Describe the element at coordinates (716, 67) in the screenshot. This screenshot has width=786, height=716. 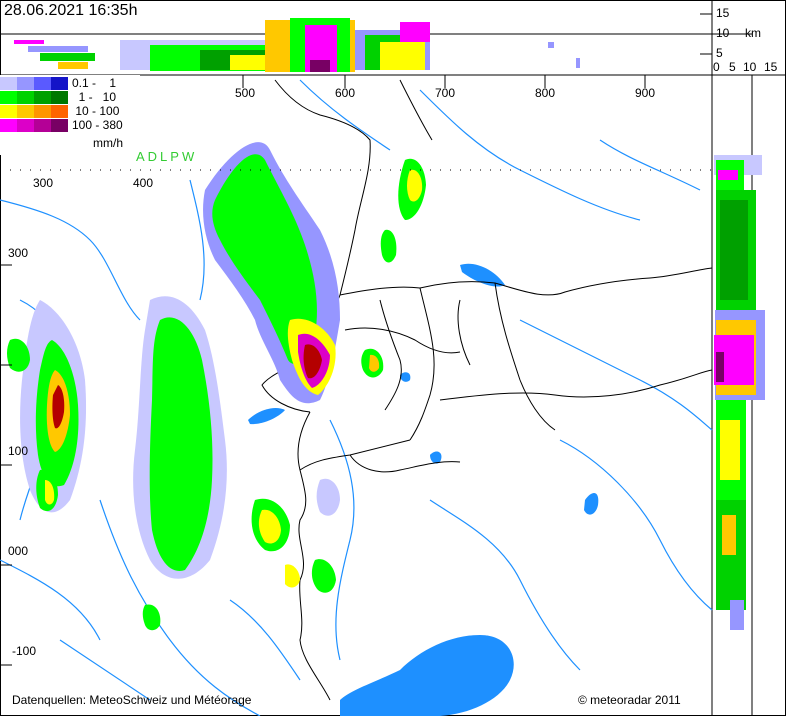
I see `height-bottom-label-0: 0` at that location.